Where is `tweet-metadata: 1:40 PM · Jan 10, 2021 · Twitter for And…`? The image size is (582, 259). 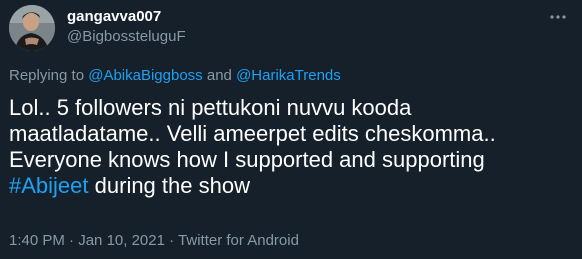 tweet-metadata: 1:40 PM · Jan 10, 2021 · Twitter for And… is located at coordinates (154, 241).